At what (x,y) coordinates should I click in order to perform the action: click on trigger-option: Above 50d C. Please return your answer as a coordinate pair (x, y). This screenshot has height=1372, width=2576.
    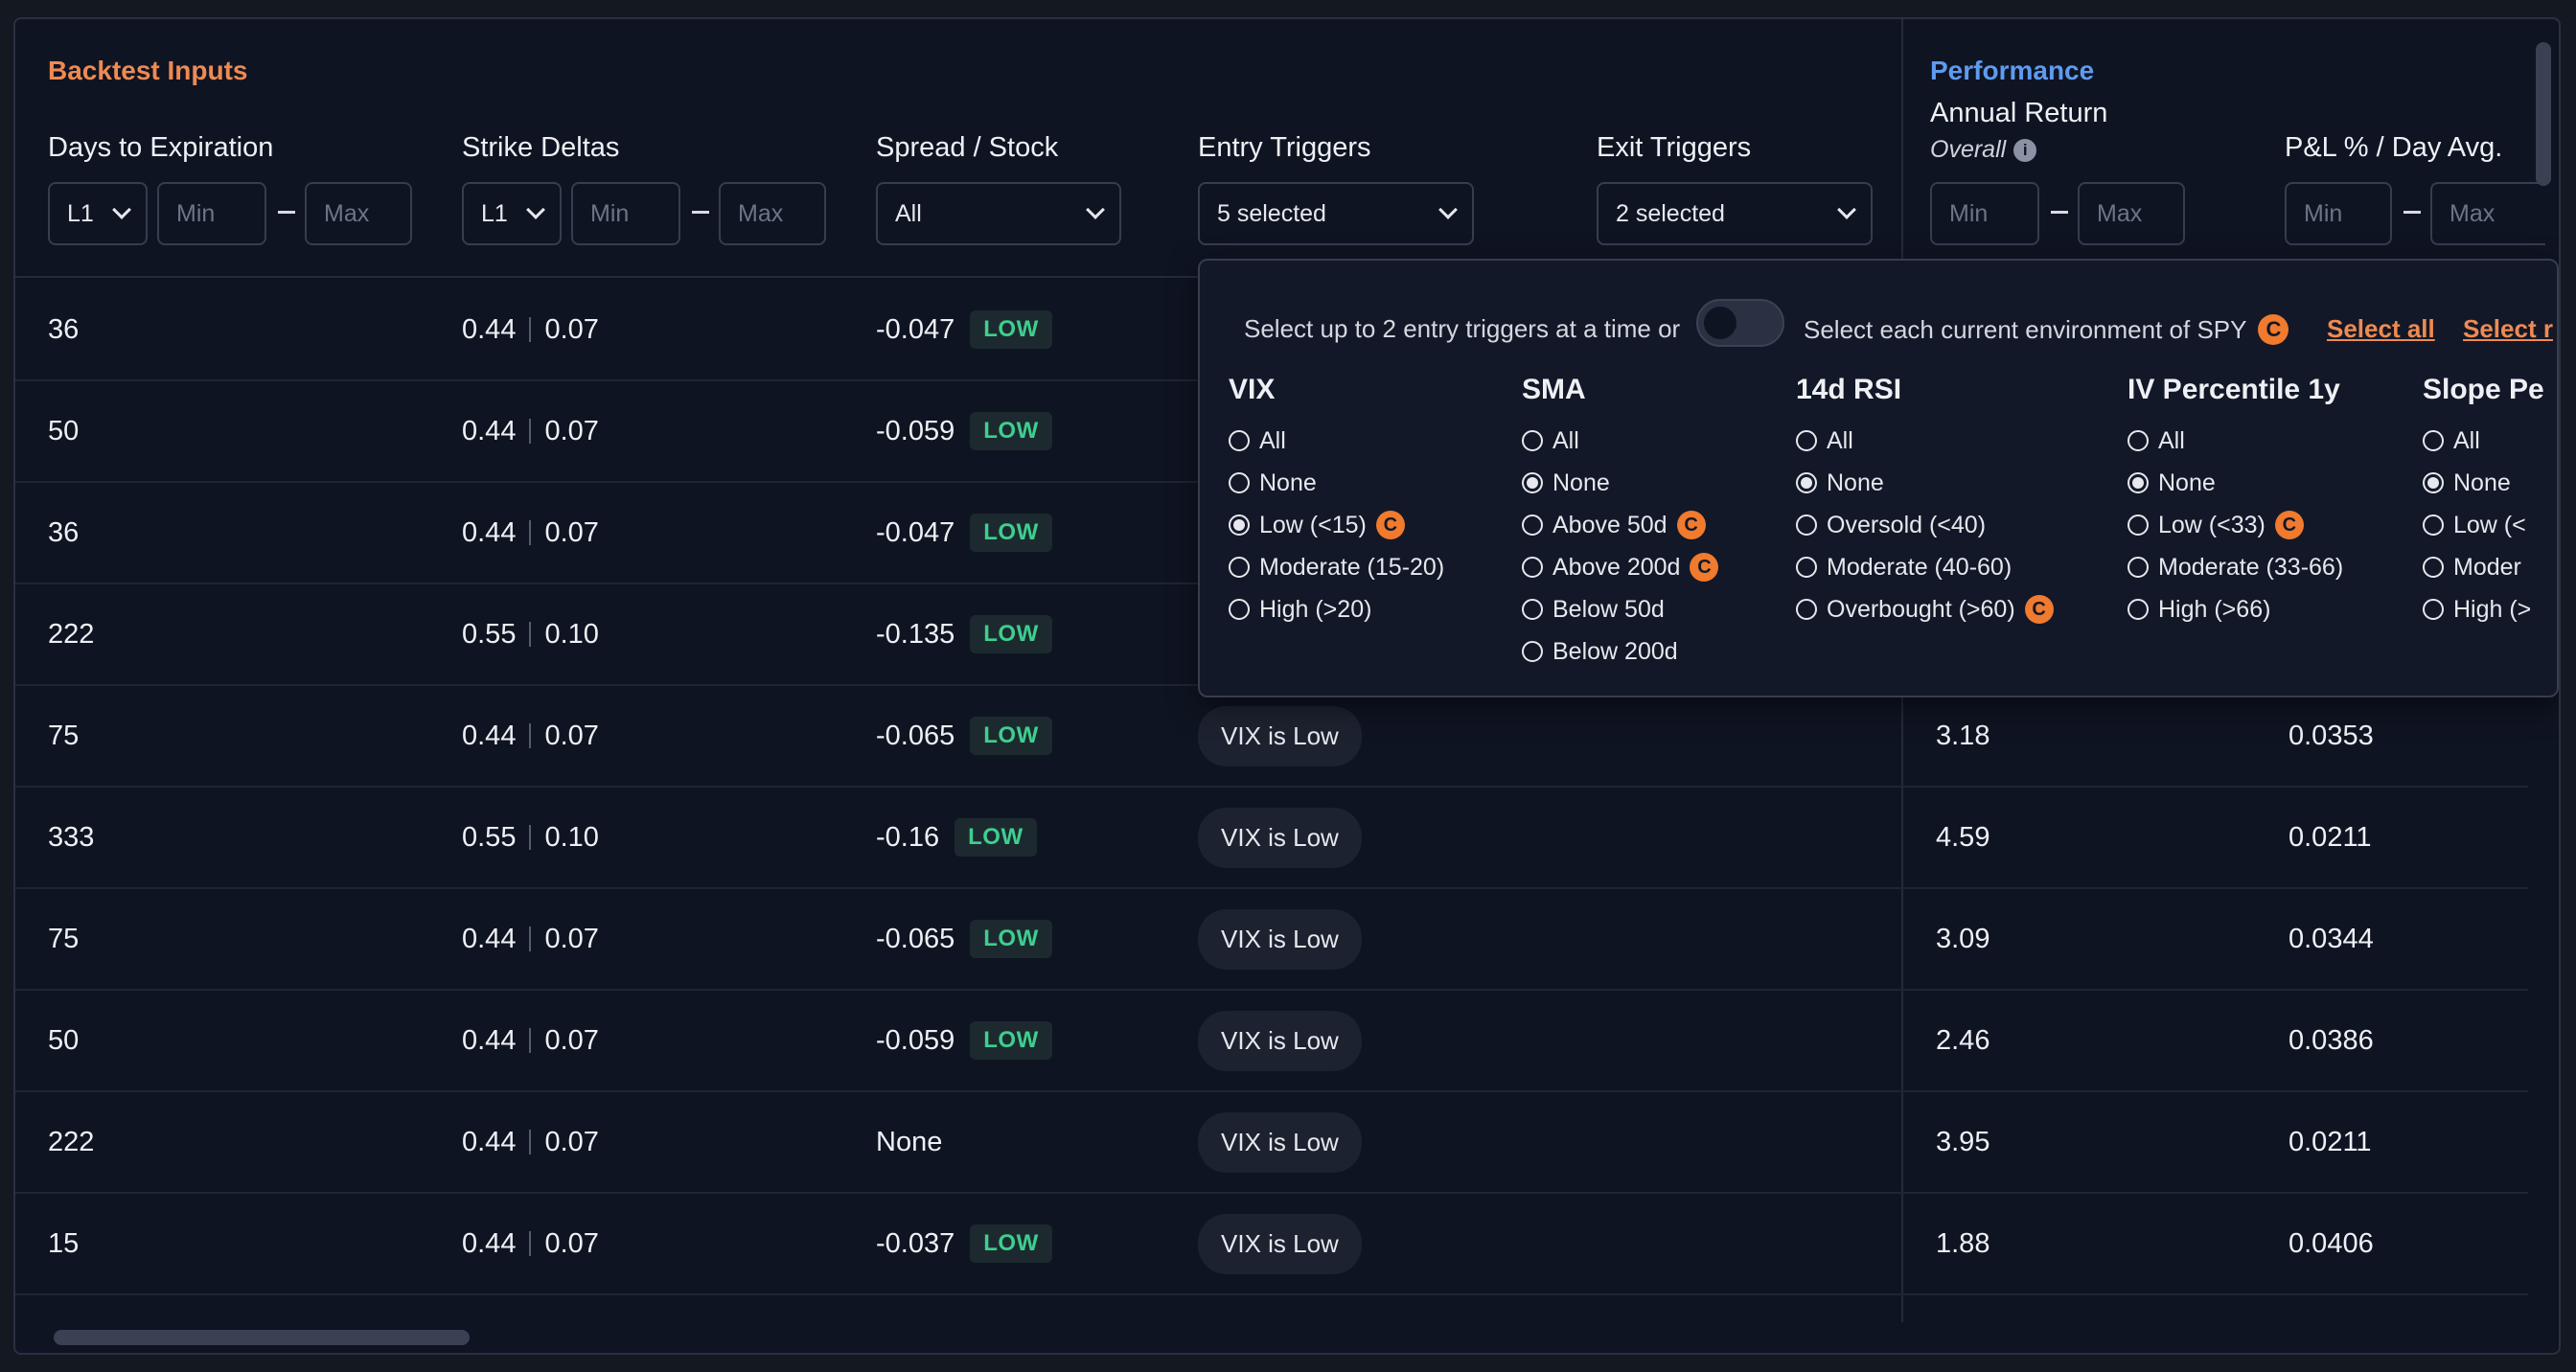
    Looking at the image, I should click on (1620, 525).